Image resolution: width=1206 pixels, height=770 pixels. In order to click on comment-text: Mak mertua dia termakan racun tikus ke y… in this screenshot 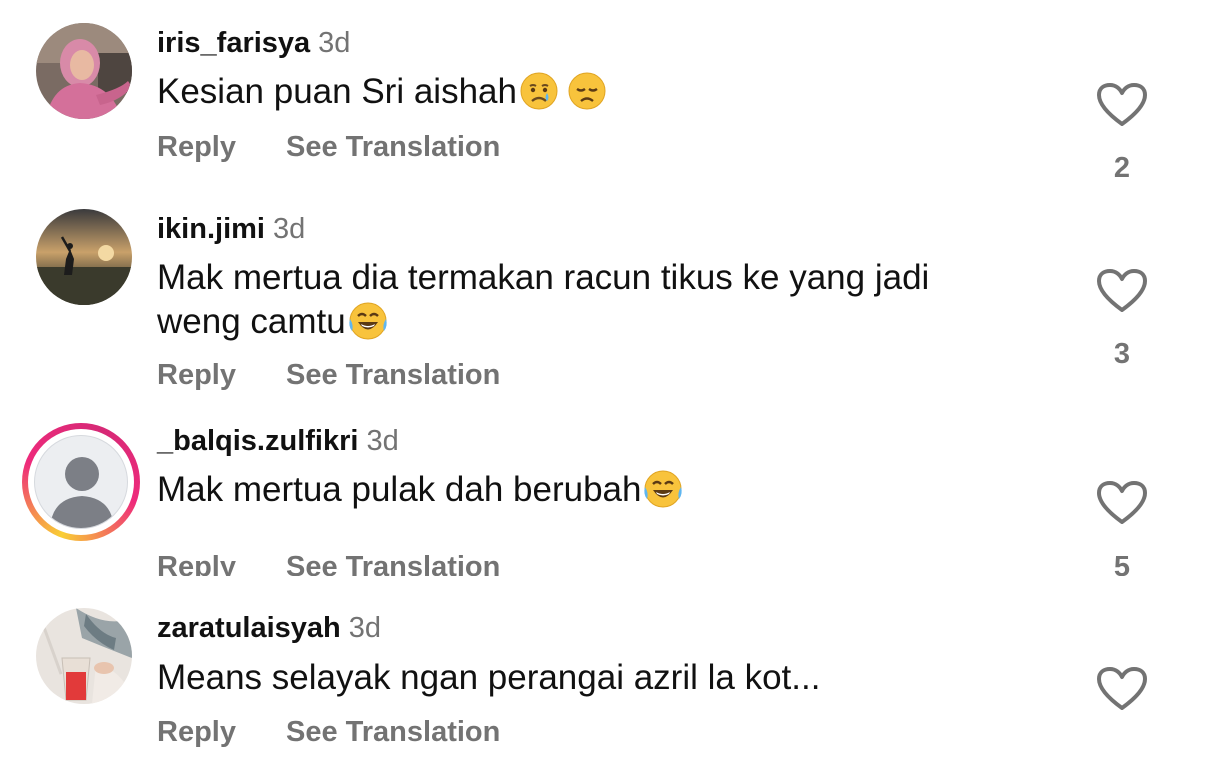, I will do `click(607, 300)`.